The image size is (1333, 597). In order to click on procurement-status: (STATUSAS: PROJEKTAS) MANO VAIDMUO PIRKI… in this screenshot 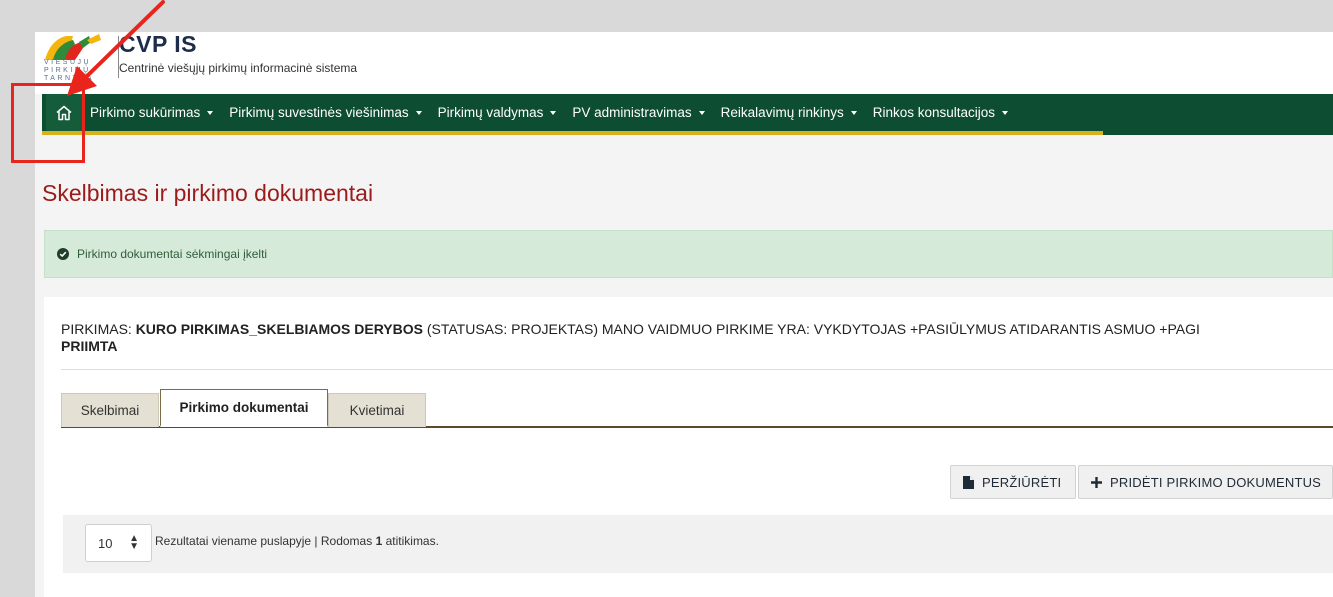, I will do `click(813, 329)`.